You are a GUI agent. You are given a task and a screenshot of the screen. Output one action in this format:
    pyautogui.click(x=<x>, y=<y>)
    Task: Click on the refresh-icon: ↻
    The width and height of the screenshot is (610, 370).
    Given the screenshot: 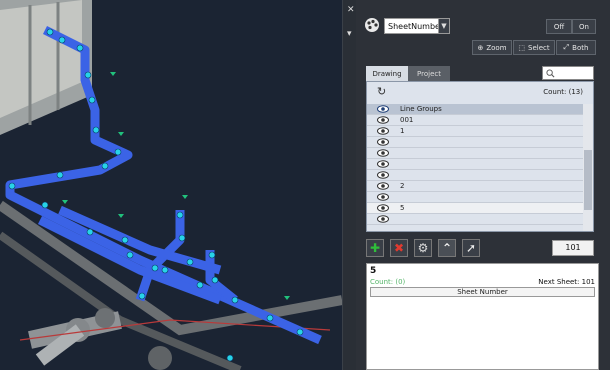 What is the action you would take?
    pyautogui.click(x=381, y=91)
    